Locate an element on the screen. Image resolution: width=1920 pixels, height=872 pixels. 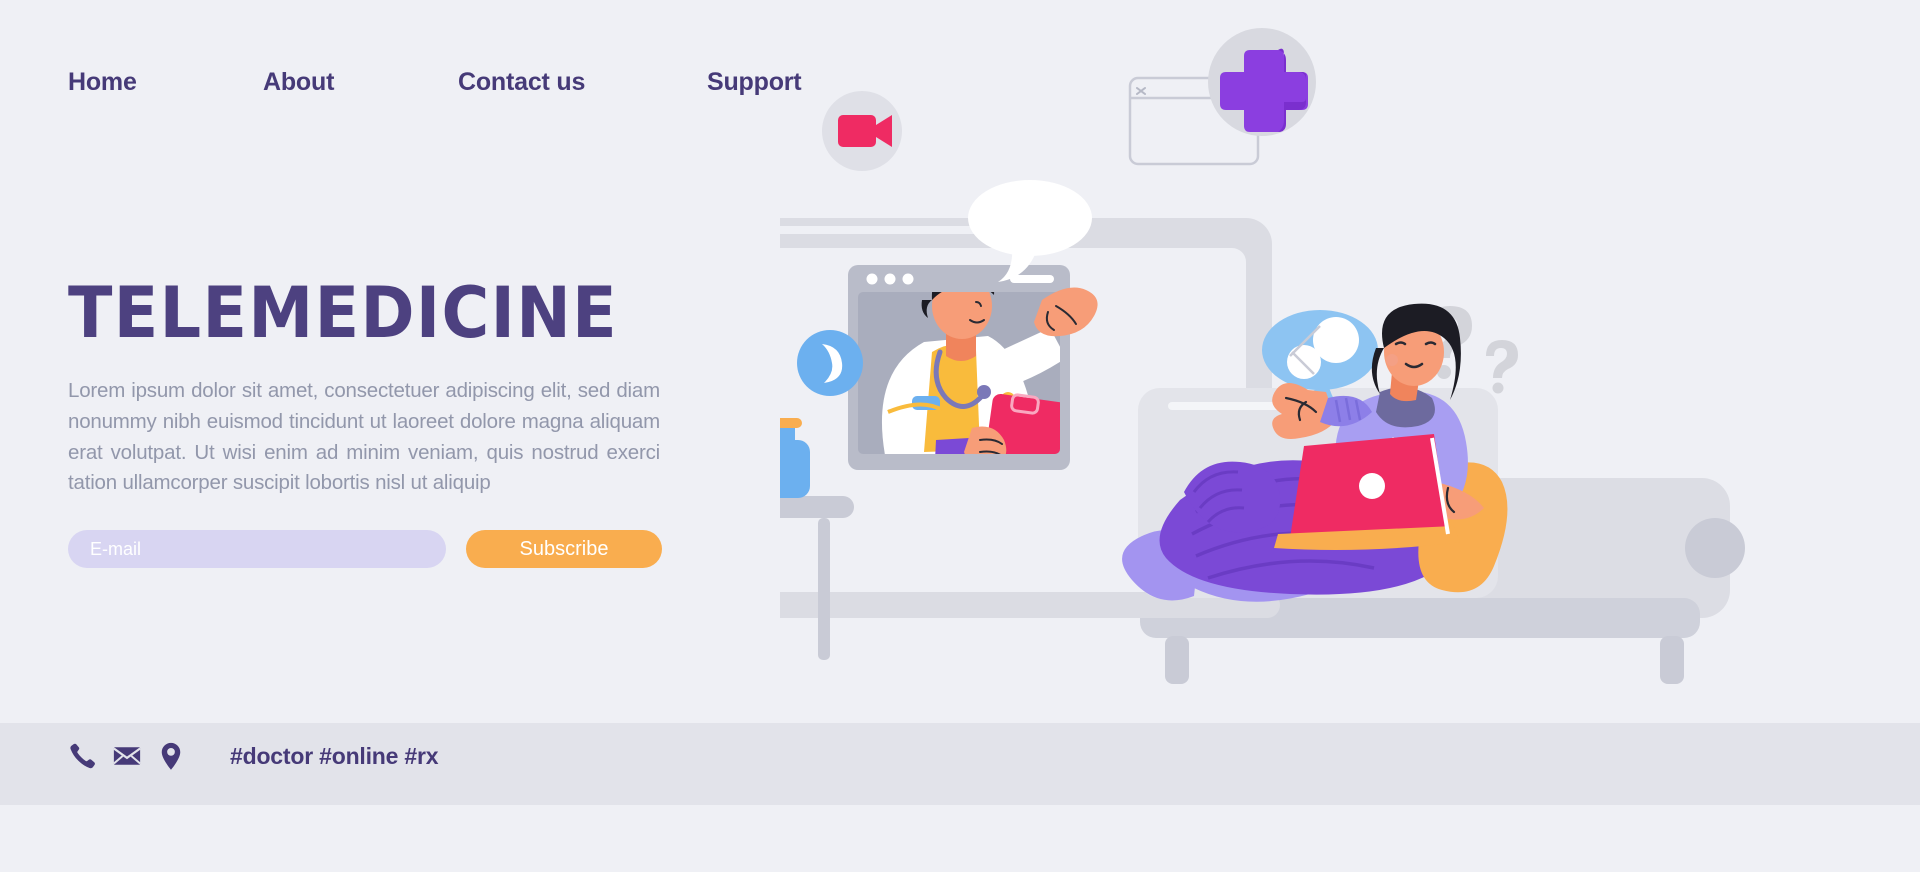
subscribe-form: Subscribe is located at coordinates (365, 549).